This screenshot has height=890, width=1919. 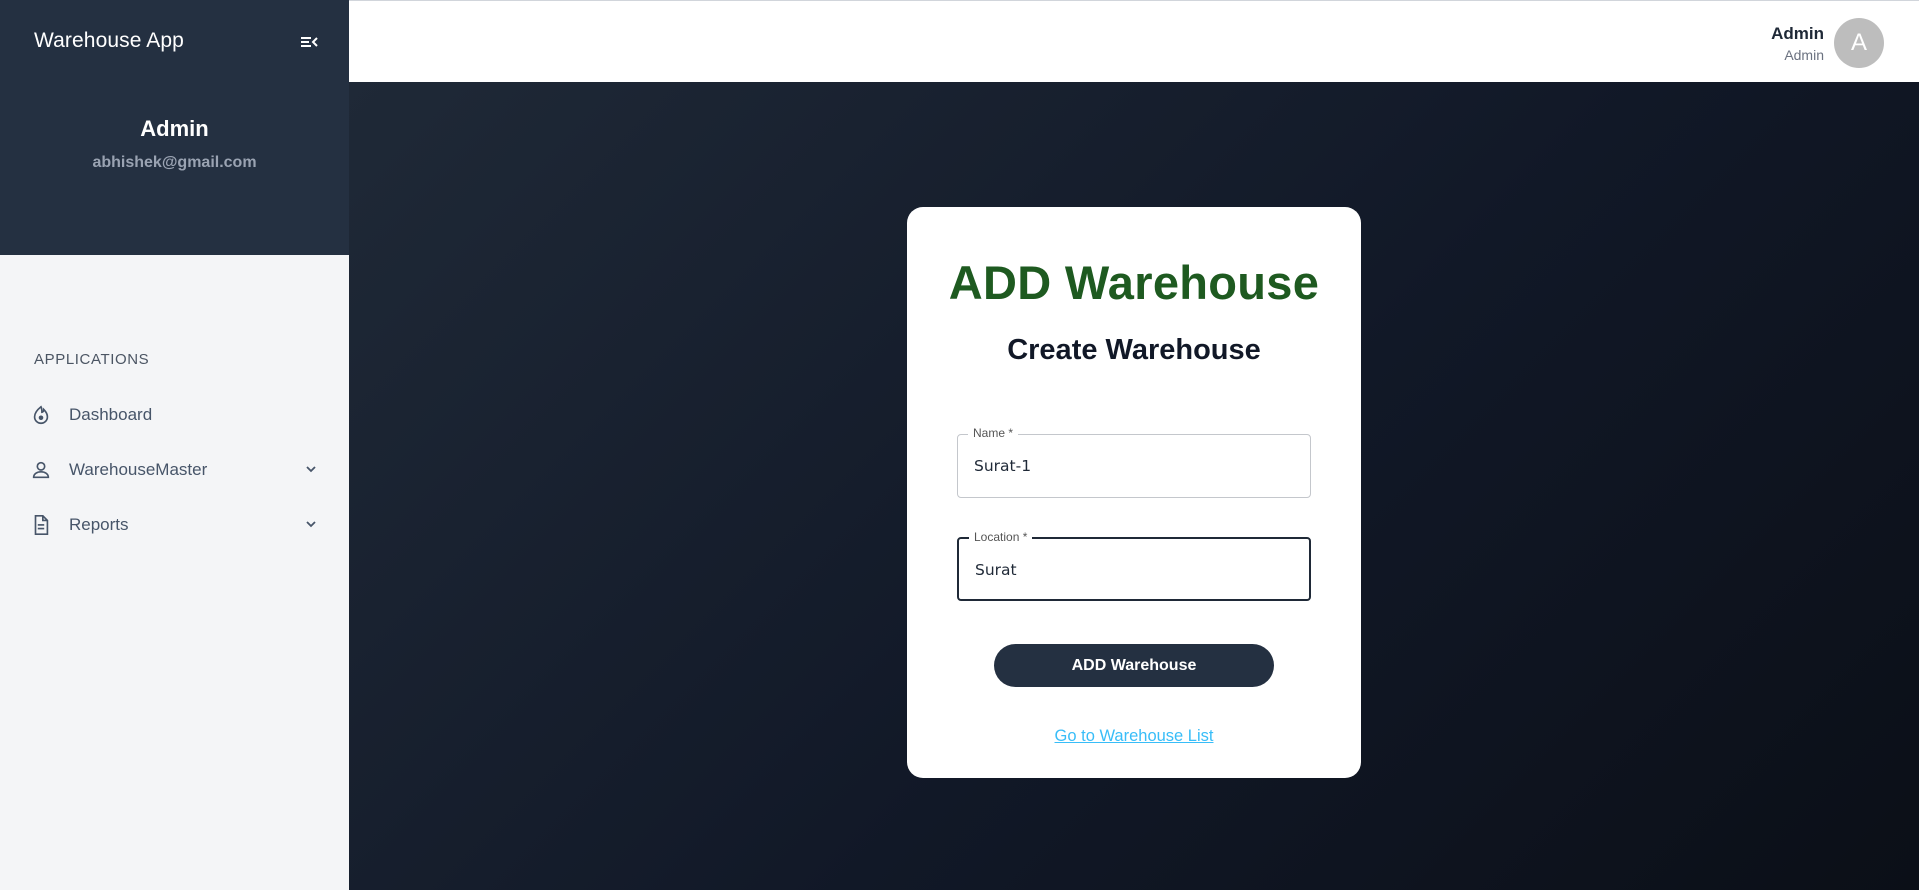 What do you see at coordinates (111, 414) in the screenshot?
I see `sidebar-item-label: Dashboard` at bounding box center [111, 414].